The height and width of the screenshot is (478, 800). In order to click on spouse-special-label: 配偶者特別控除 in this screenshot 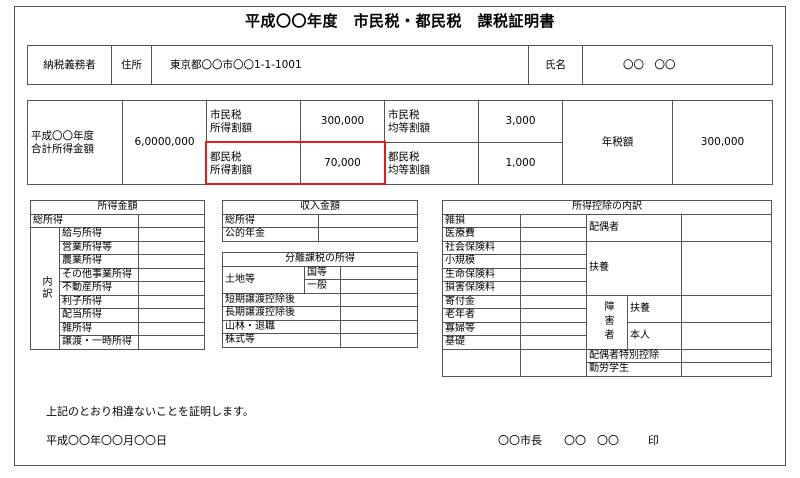, I will do `click(634, 355)`.